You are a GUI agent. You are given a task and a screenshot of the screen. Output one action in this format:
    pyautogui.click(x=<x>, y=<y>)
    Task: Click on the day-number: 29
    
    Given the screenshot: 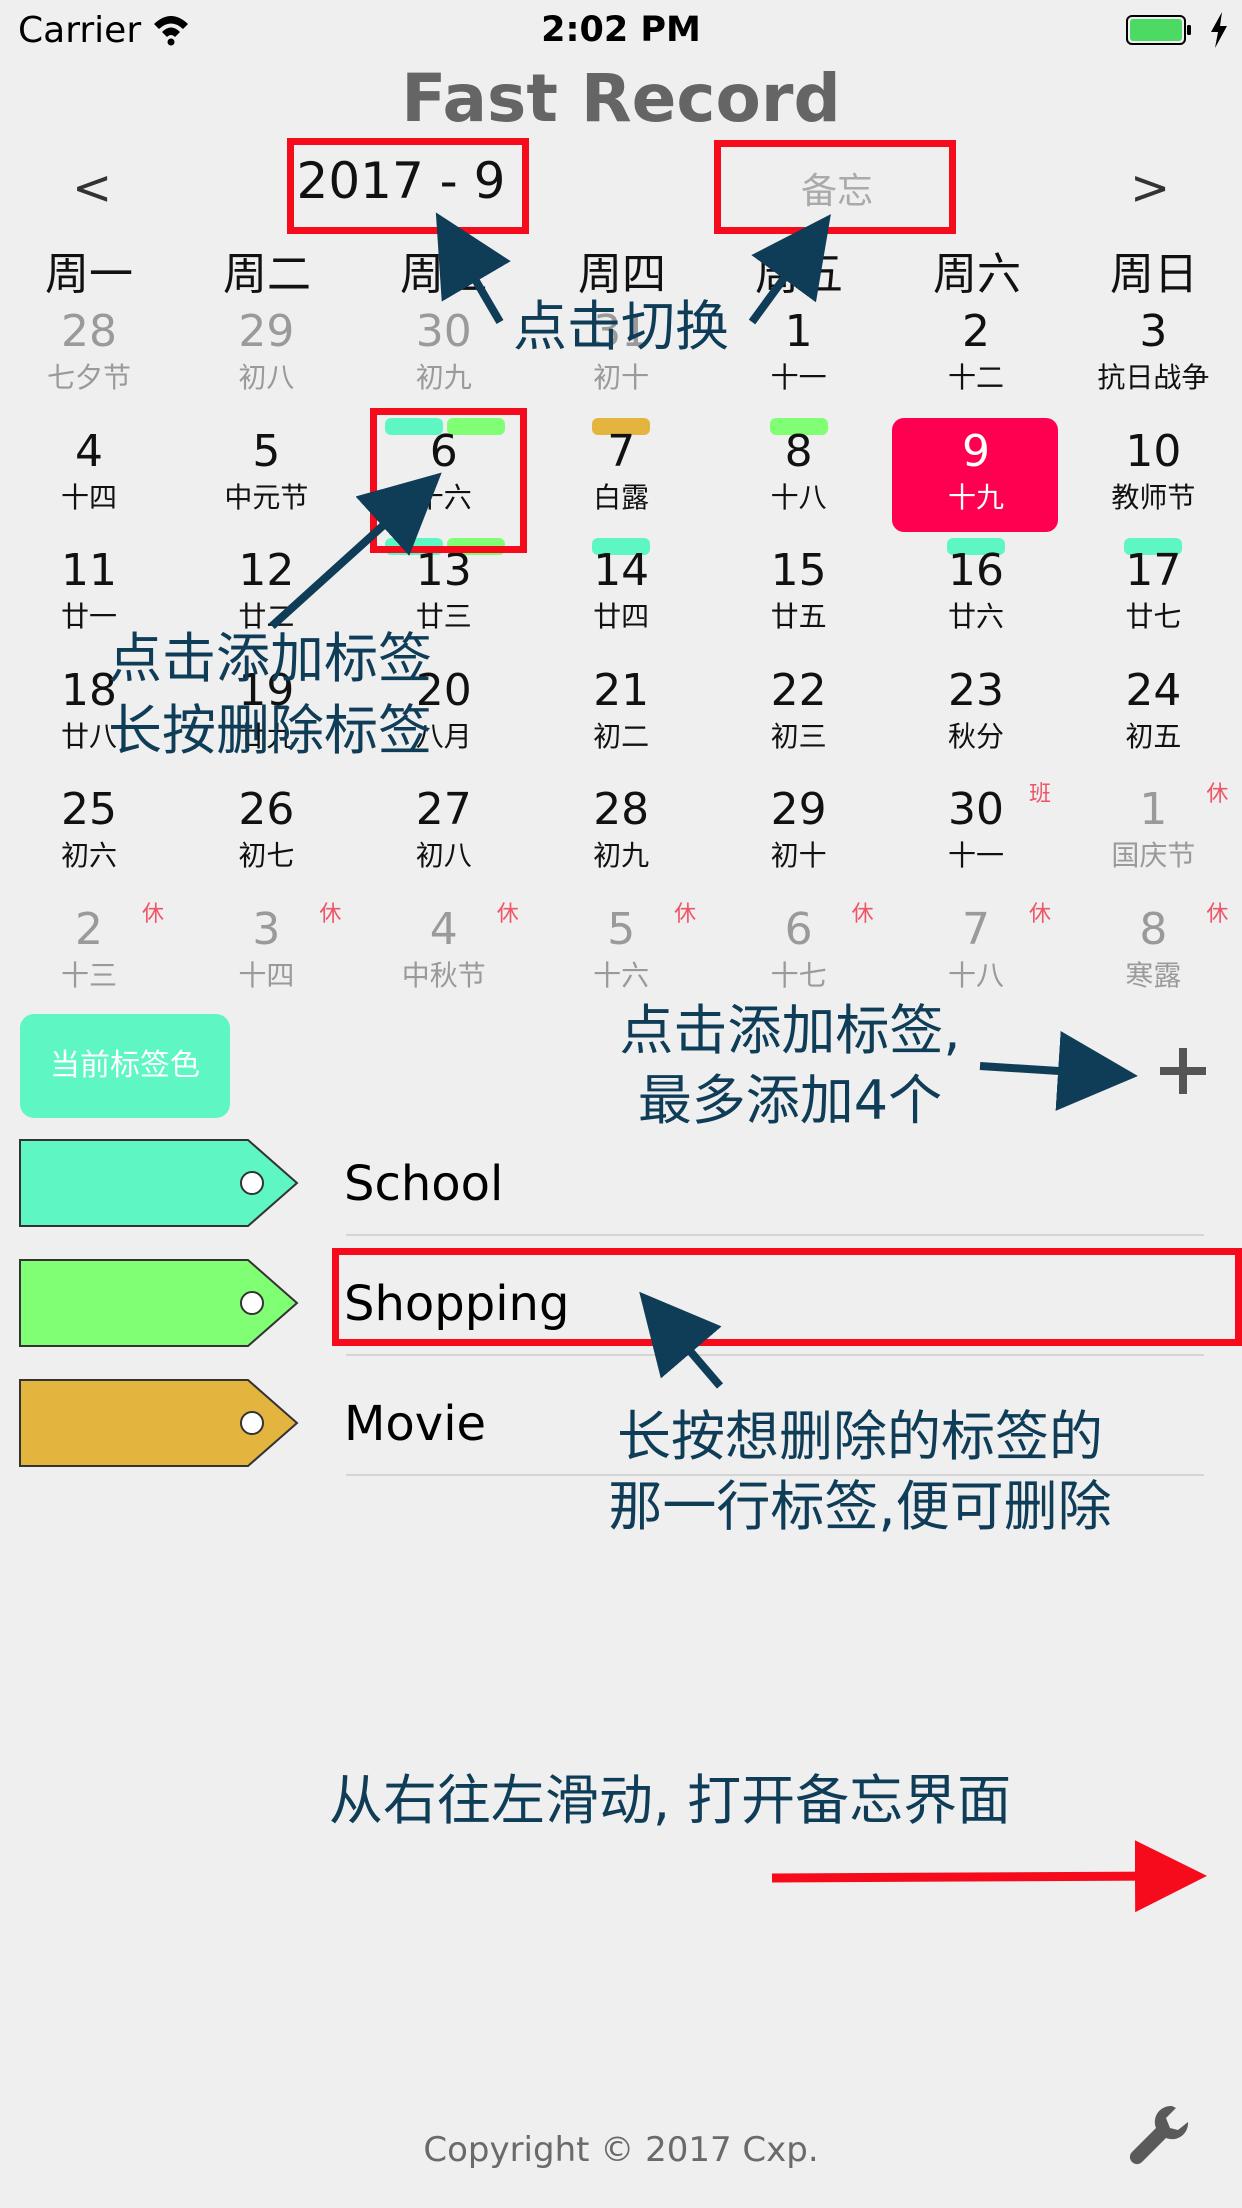 What is the action you would take?
    pyautogui.click(x=798, y=809)
    